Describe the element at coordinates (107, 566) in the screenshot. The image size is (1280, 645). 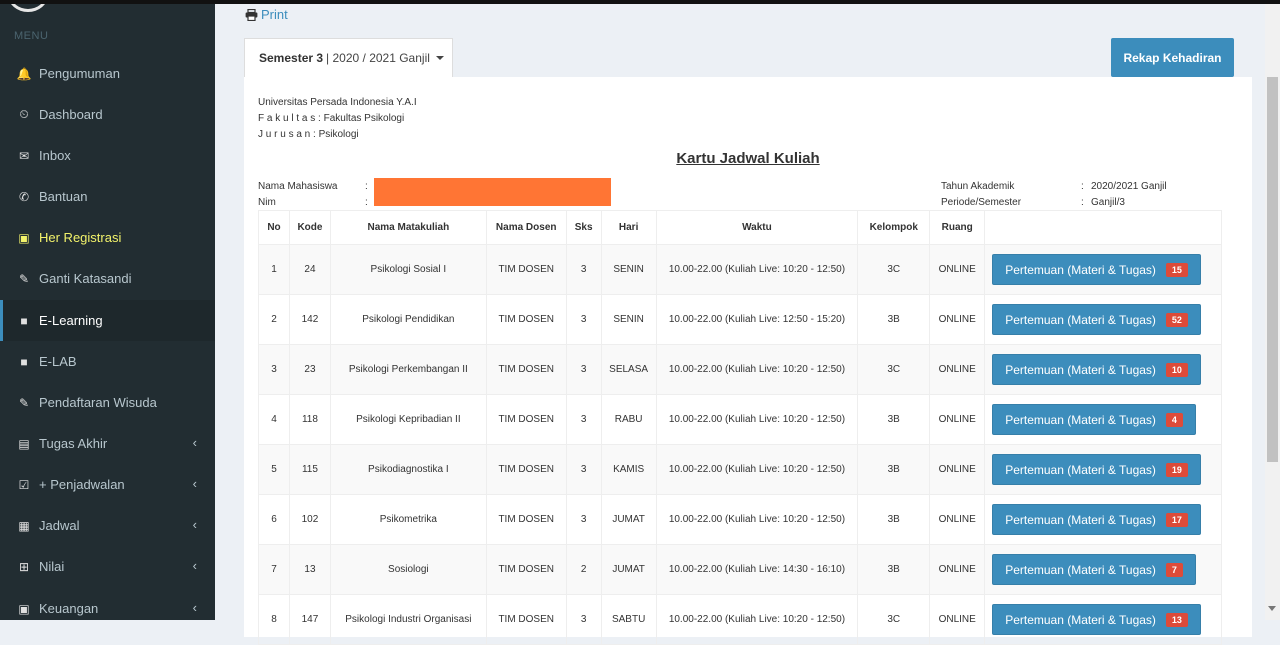
I see `sidebar-item-nilai: ⊞ Nilai ‹` at that location.